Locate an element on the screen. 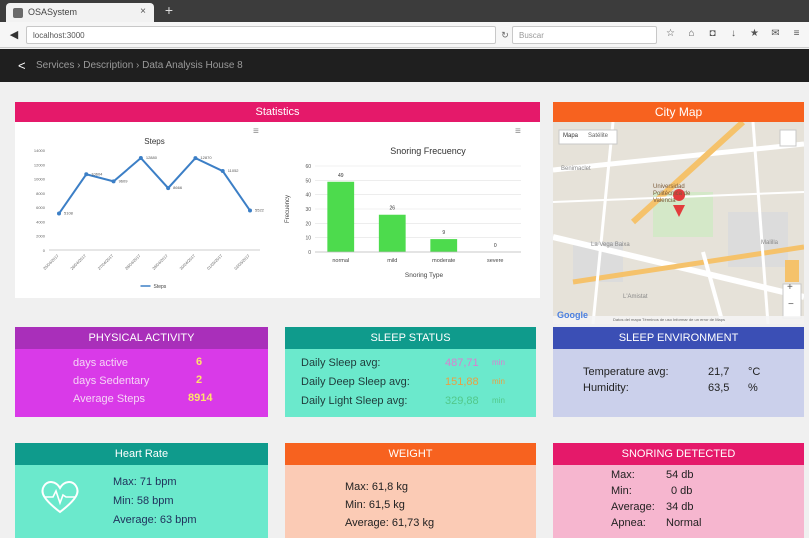 This screenshot has width=809, height=538. bookmark-icon: ★ is located at coordinates (754, 34).